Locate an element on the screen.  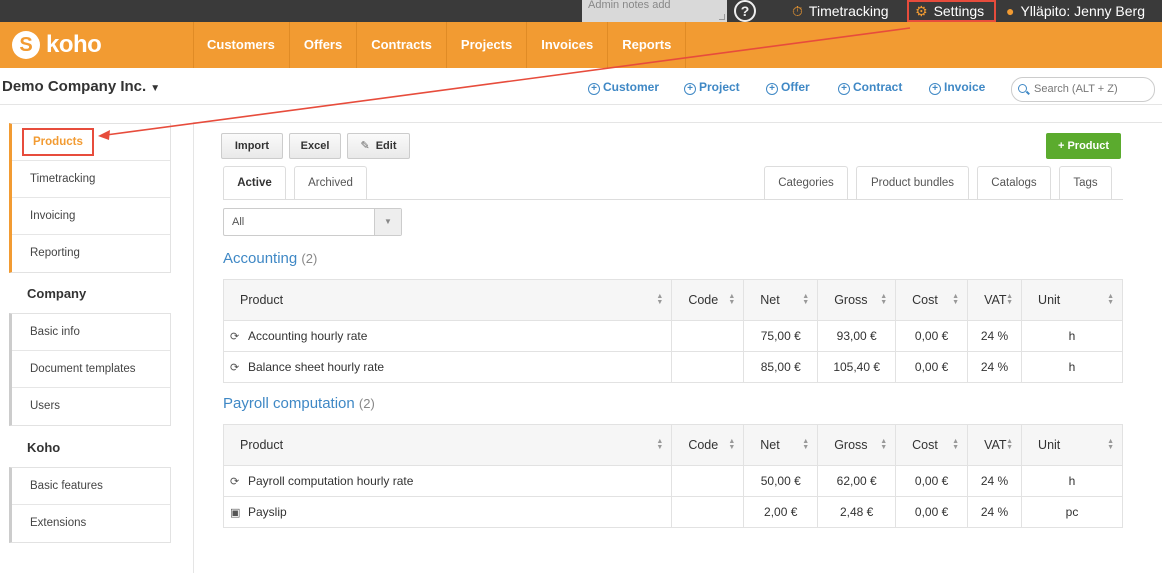
sidebar-koho-group: Basic features Extensions is located at coordinates (90, 505).